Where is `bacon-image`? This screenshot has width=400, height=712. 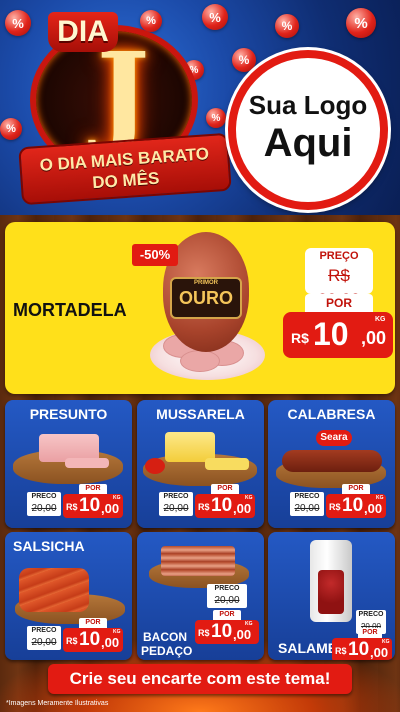 bacon-image is located at coordinates (198, 561).